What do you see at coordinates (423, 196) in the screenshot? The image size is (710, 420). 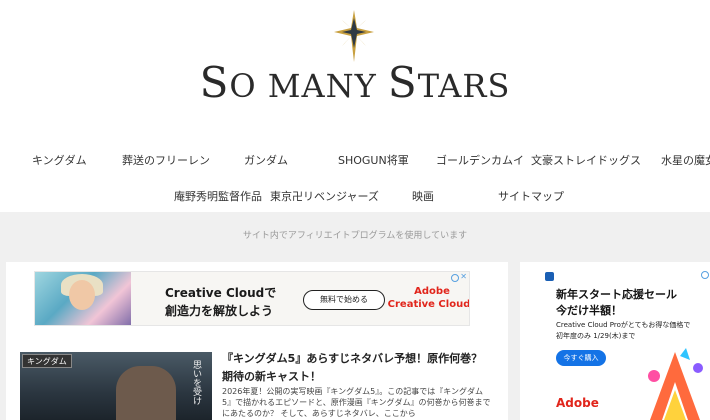 I see `nav-item-movies: 映画` at bounding box center [423, 196].